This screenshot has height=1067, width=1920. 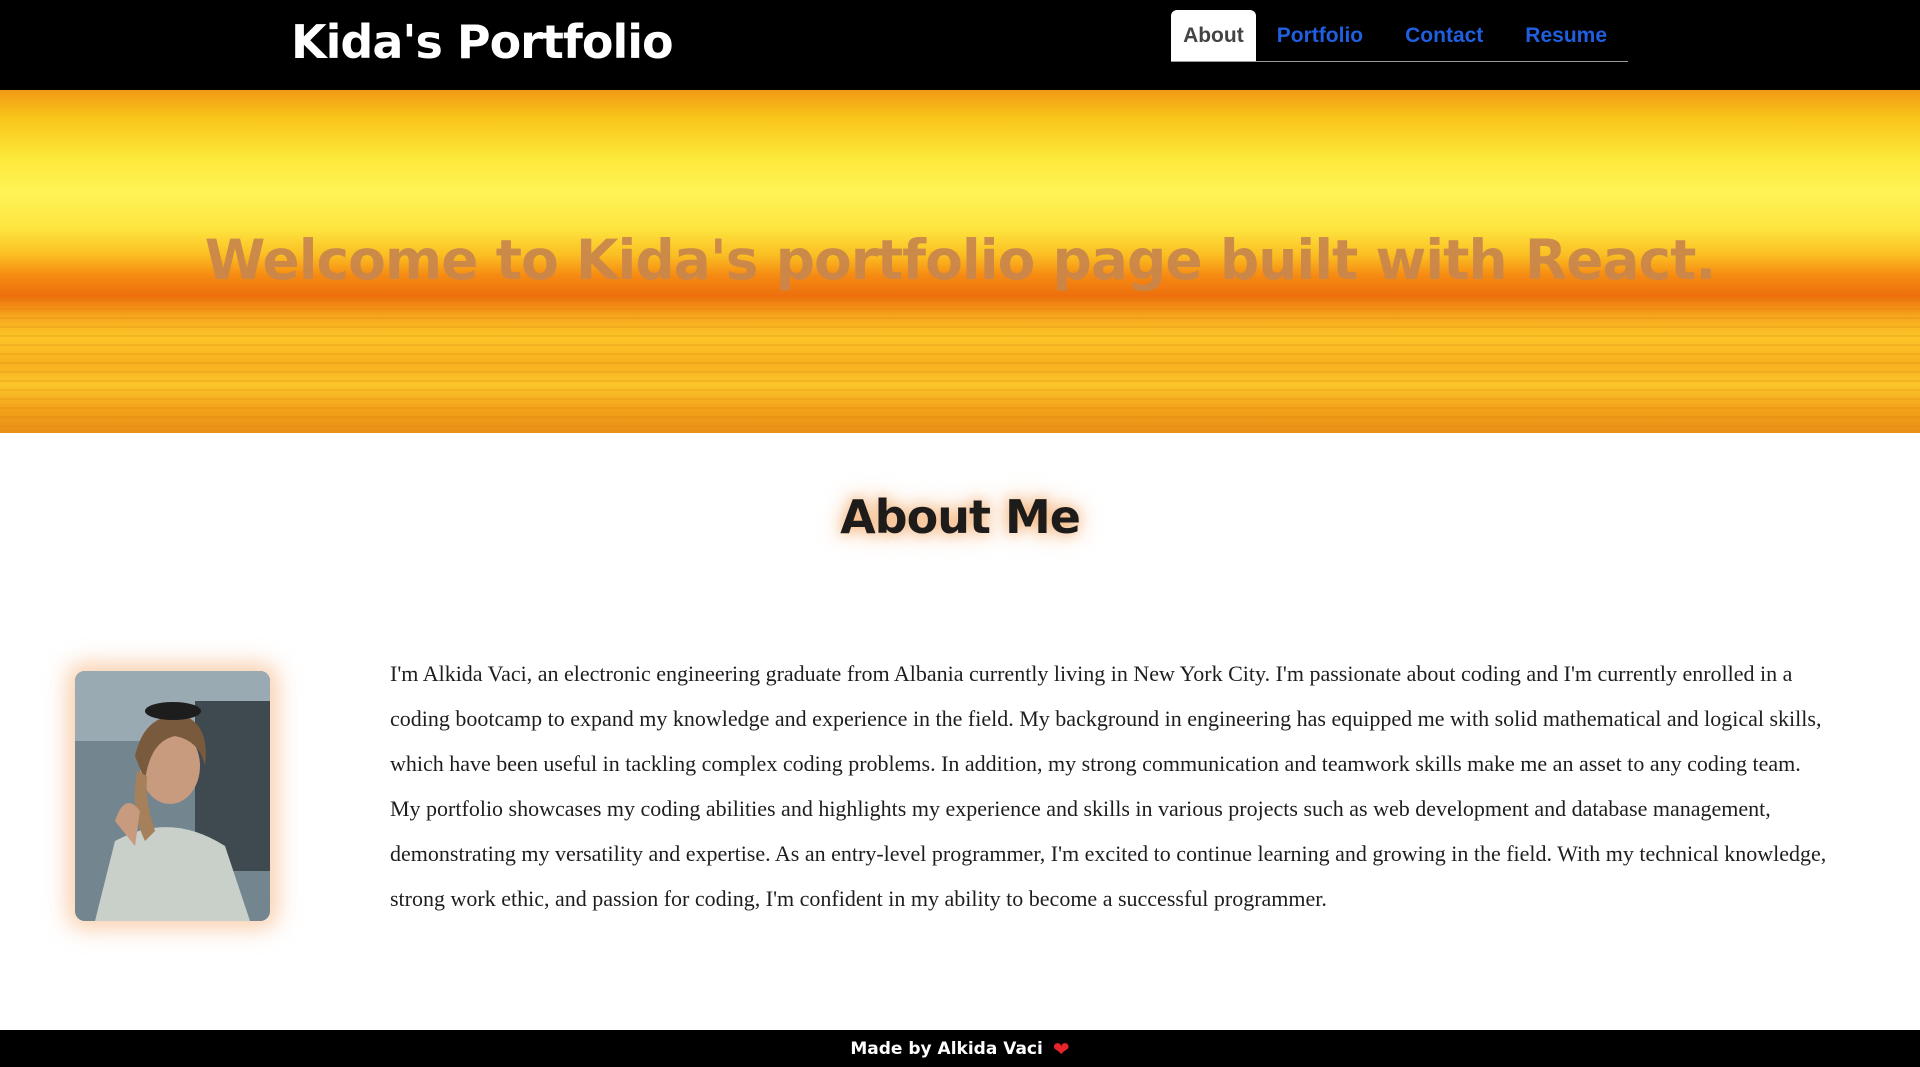 What do you see at coordinates (482, 42) in the screenshot?
I see `brand-title: Kida's Portfolio` at bounding box center [482, 42].